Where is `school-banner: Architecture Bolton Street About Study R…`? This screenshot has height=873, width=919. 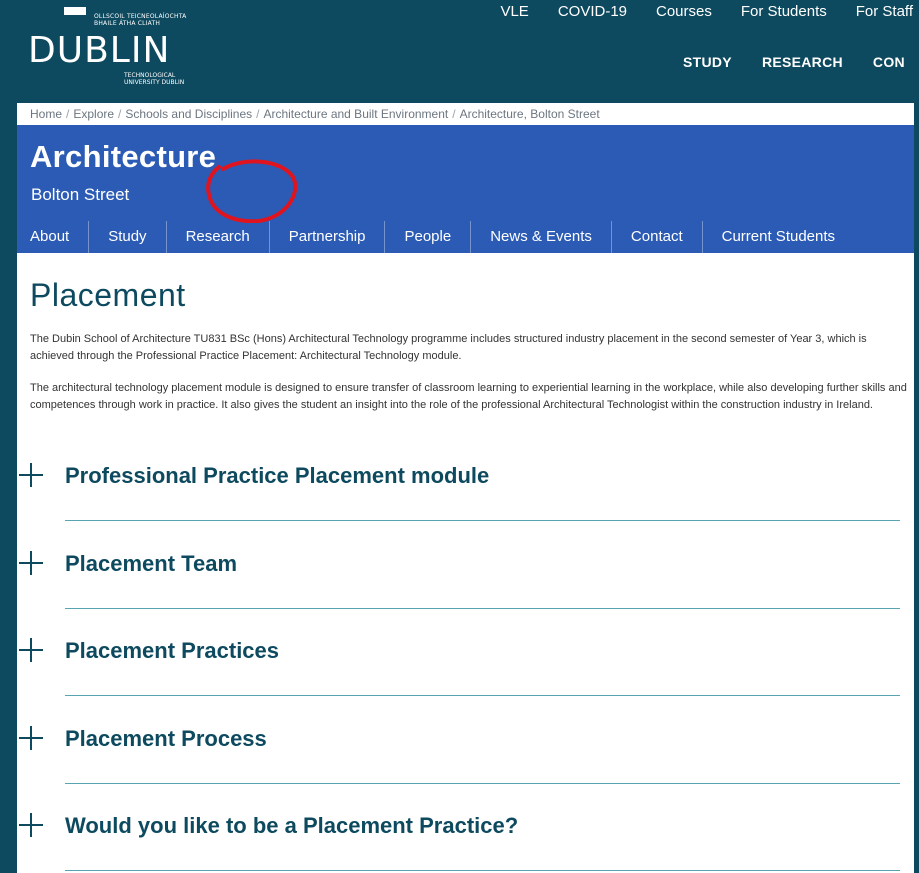 school-banner: Architecture Bolton Street About Study R… is located at coordinates (465, 189).